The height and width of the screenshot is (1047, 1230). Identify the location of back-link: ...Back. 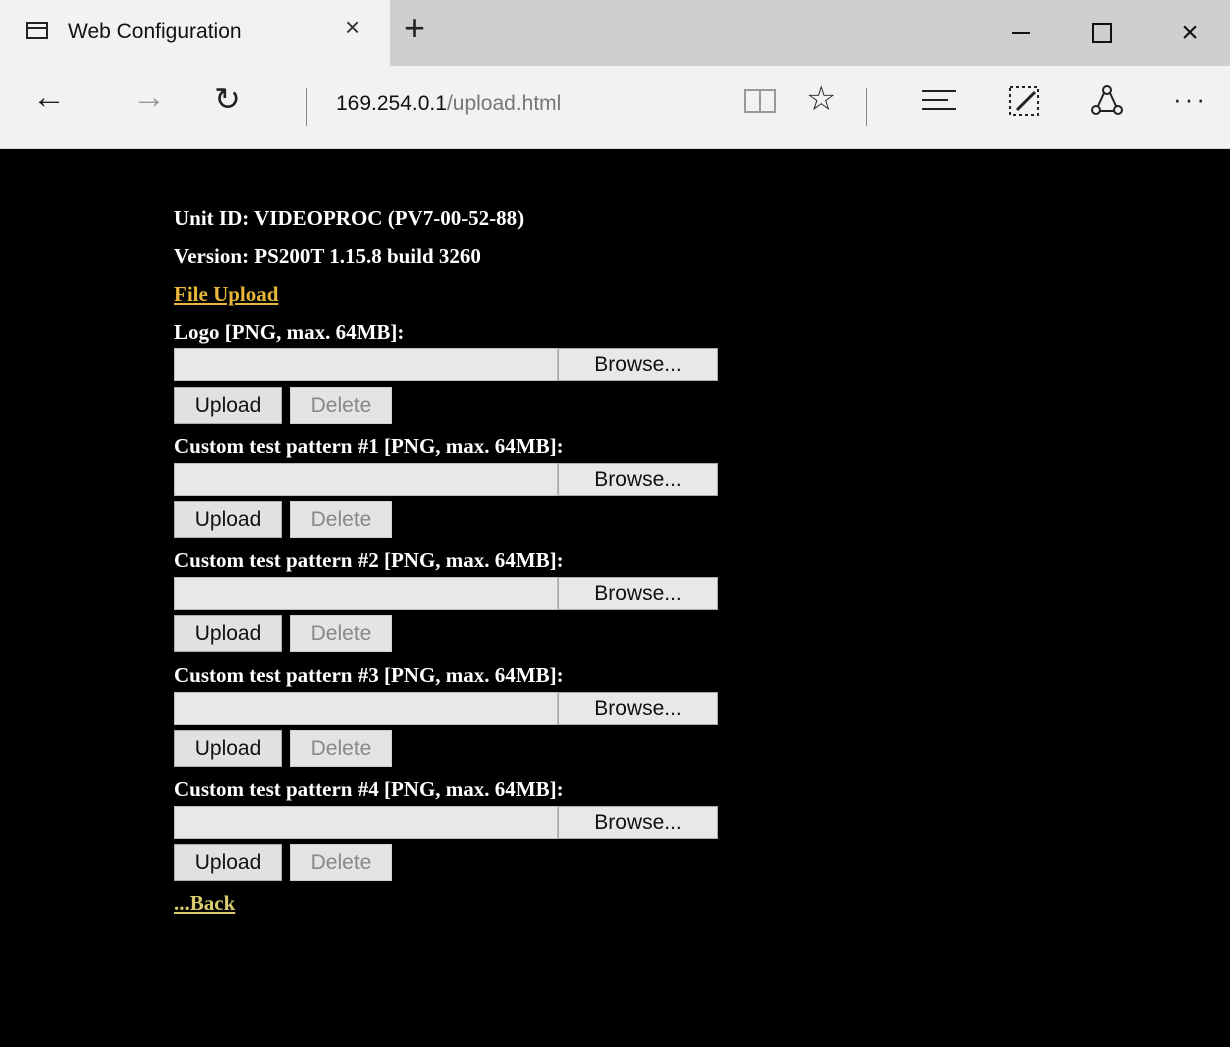
(204, 903).